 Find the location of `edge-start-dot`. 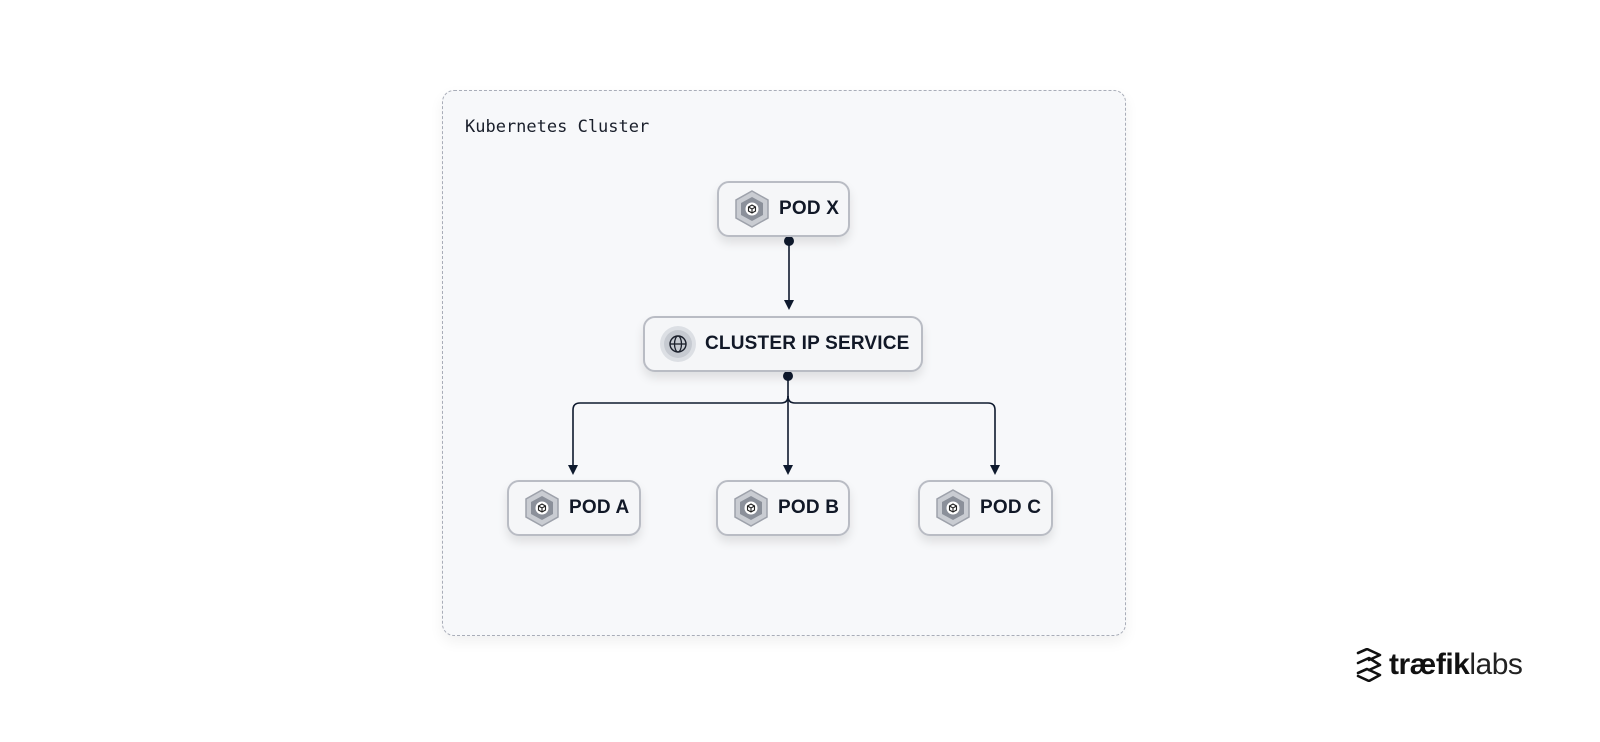

edge-start-dot is located at coordinates (789, 241).